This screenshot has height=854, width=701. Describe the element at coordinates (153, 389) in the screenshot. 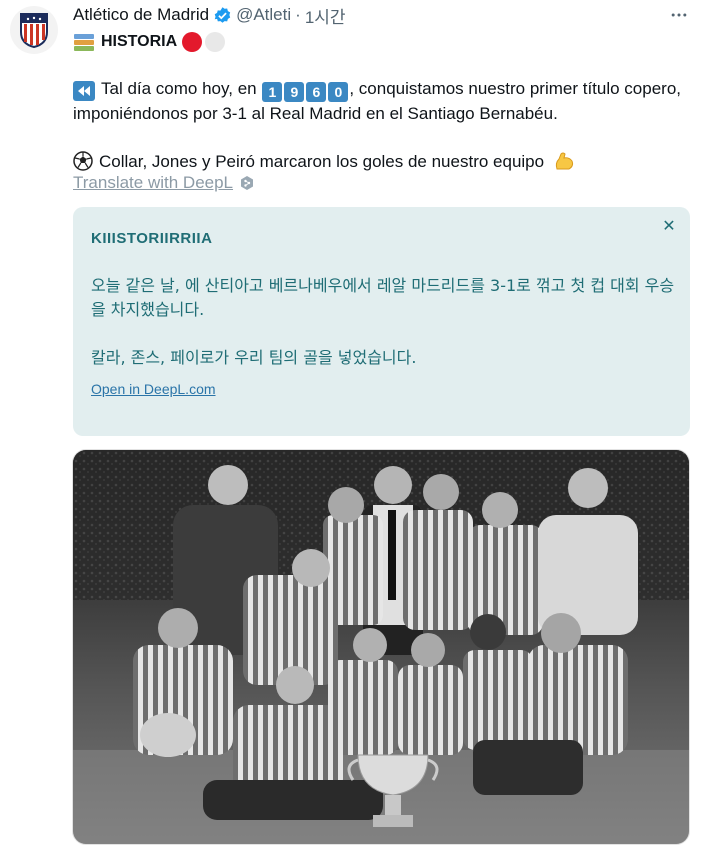

I see `open-in-deepl-link: Open in DeepL.com` at that location.